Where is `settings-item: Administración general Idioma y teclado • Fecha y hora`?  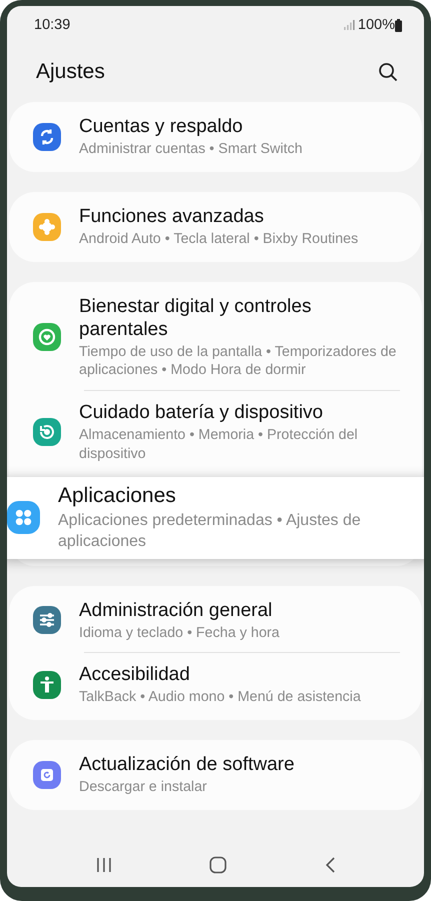
settings-item: Administración general Idioma y teclado • Fecha y hora is located at coordinates (215, 620).